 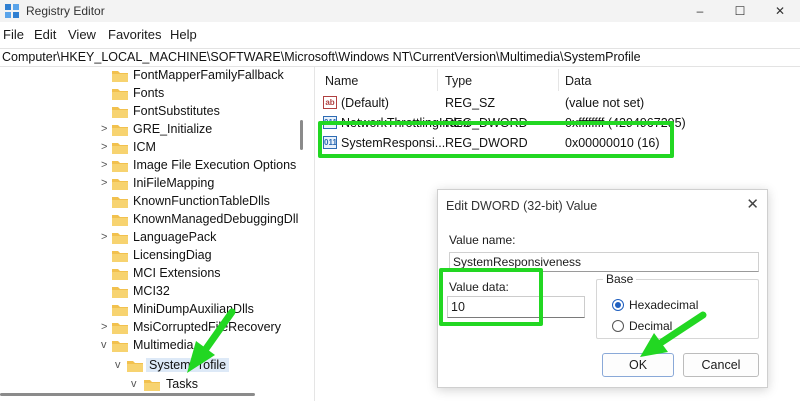 What do you see at coordinates (491, 297) in the screenshot?
I see `highlight-box-value-data` at bounding box center [491, 297].